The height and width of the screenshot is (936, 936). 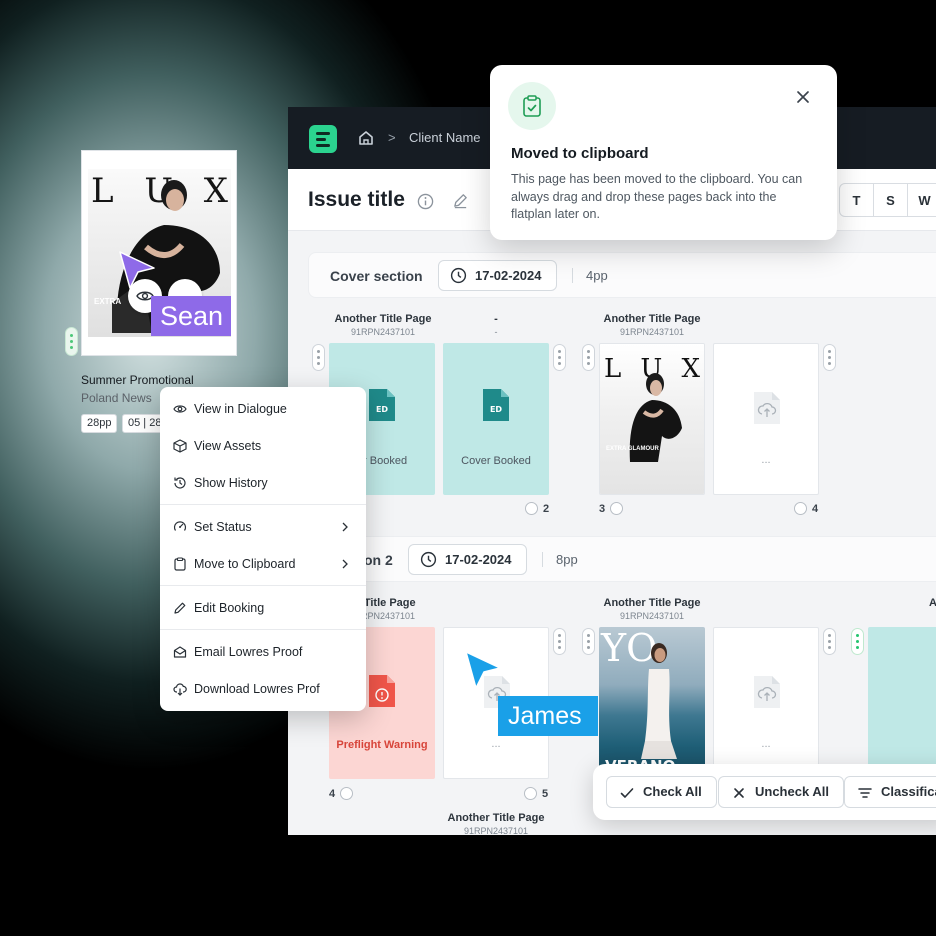 I want to click on collaborator-name-label: Sean, so click(x=191, y=316).